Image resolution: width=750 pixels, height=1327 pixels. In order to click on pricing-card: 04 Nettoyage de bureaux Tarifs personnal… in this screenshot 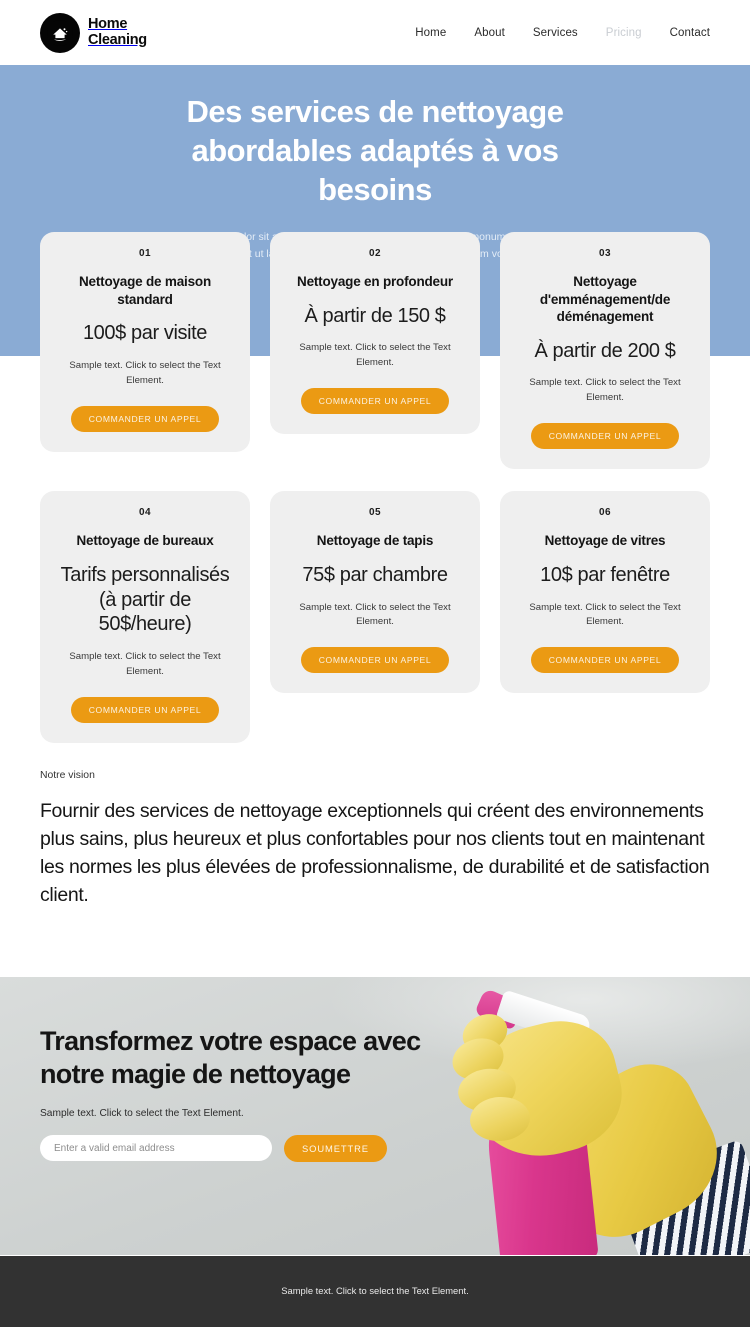, I will do `click(145, 617)`.